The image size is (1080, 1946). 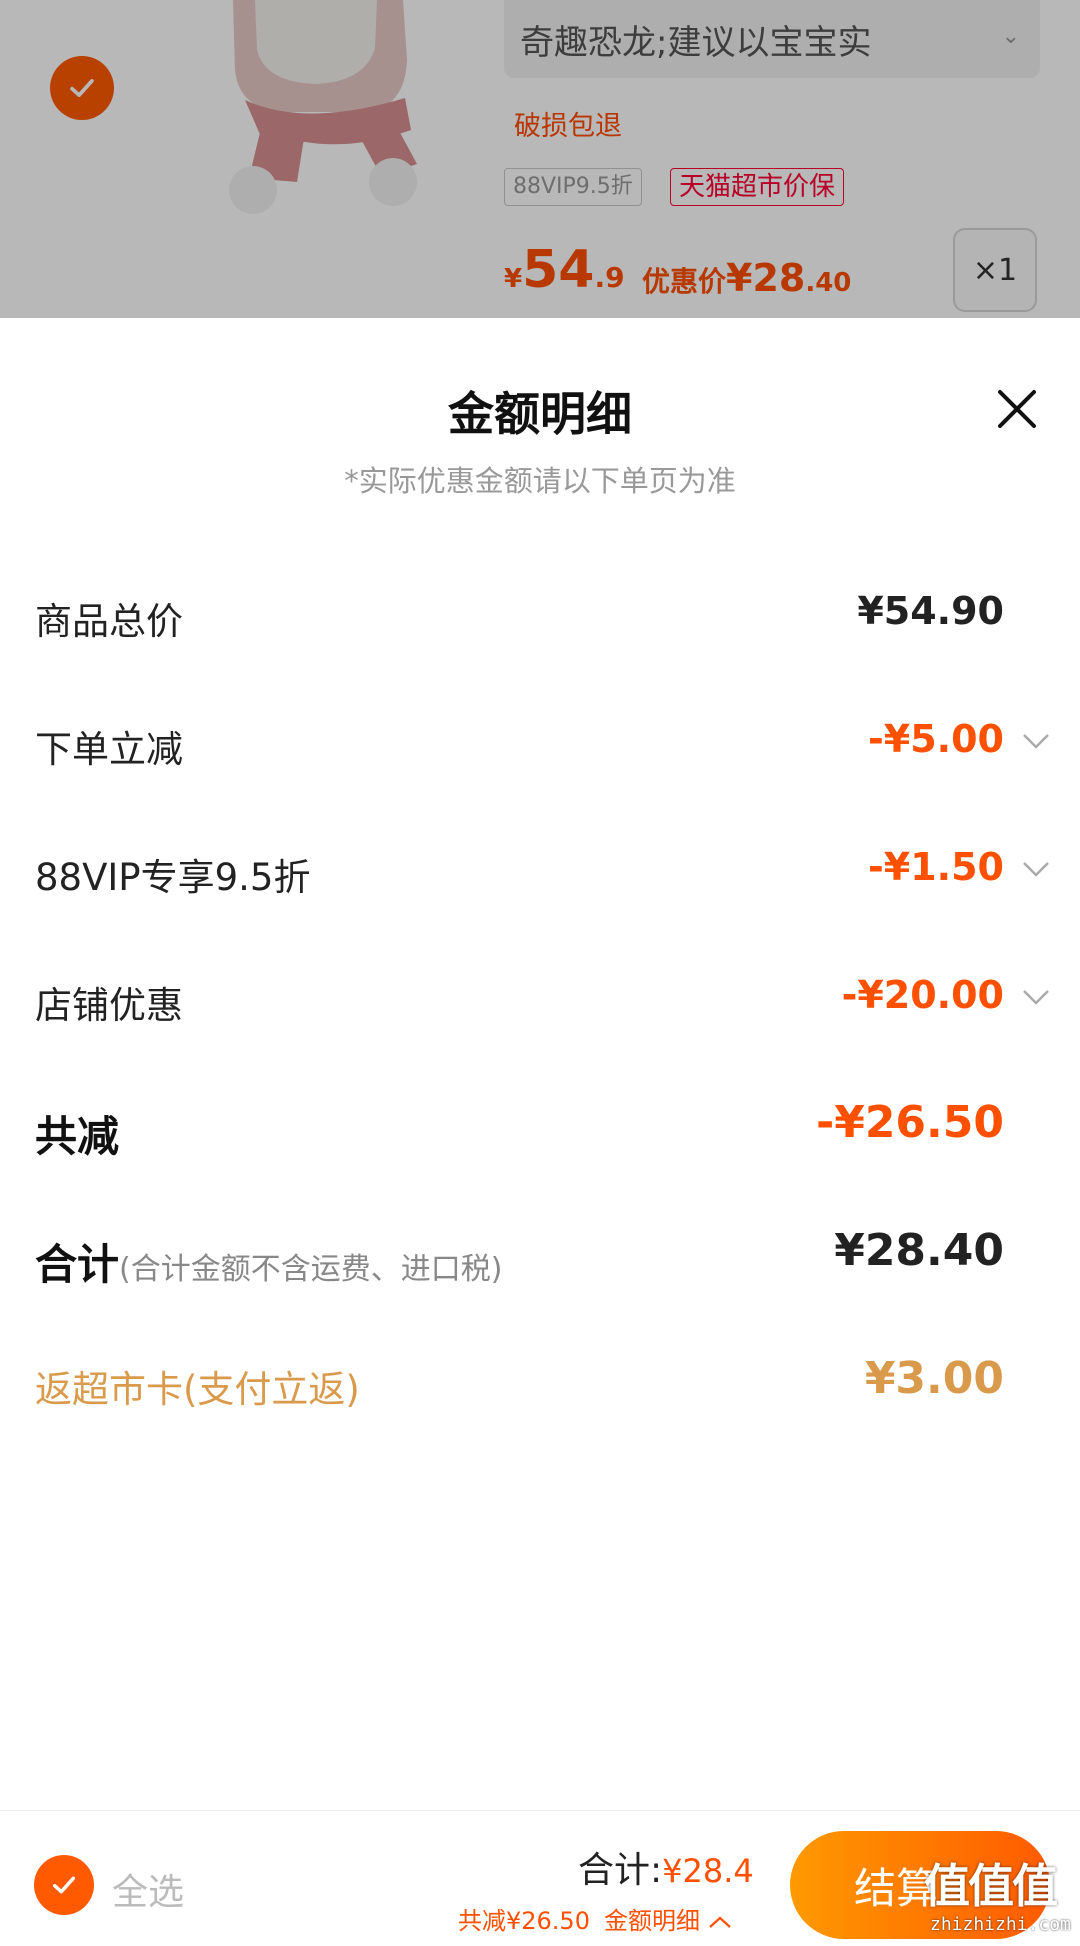 I want to click on row-label: 商品总价, so click(x=109, y=621).